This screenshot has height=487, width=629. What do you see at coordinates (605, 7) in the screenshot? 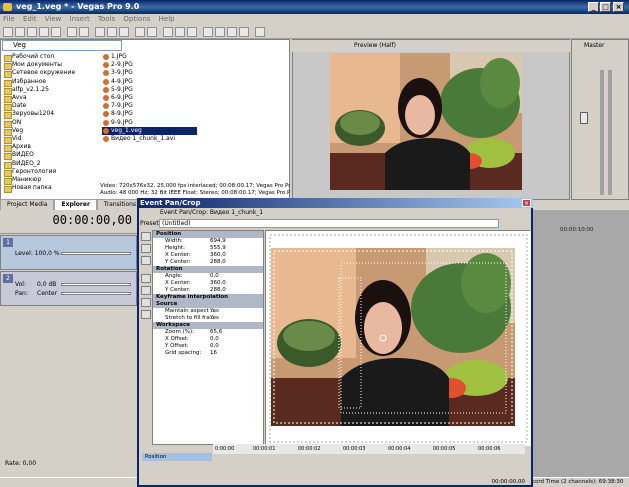
I see `maximize-button: □` at bounding box center [605, 7].